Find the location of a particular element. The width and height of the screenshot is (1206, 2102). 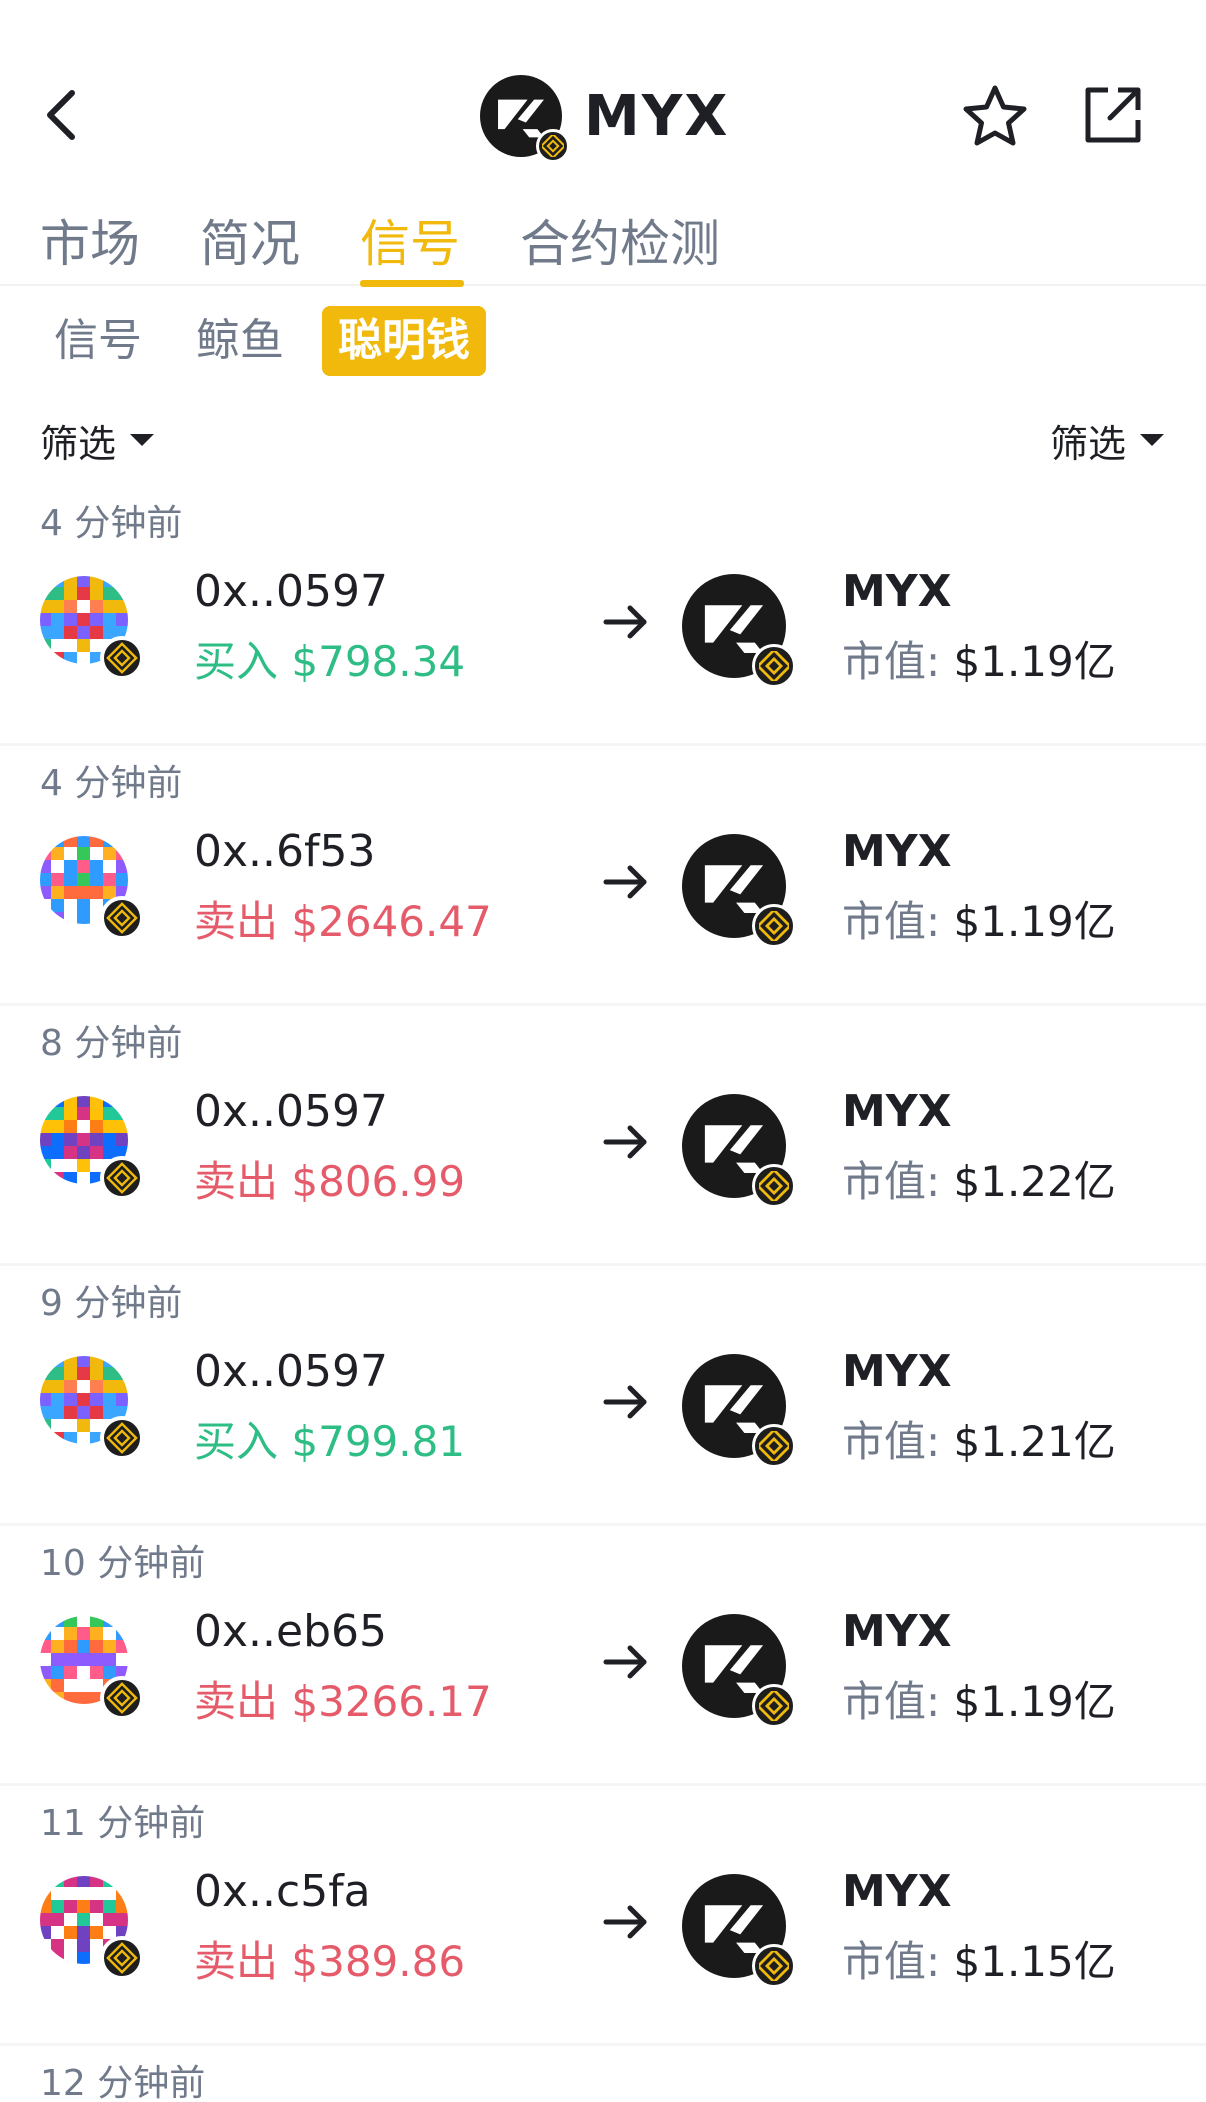

filter-left-dropdown: 筛选 is located at coordinates (97, 440).